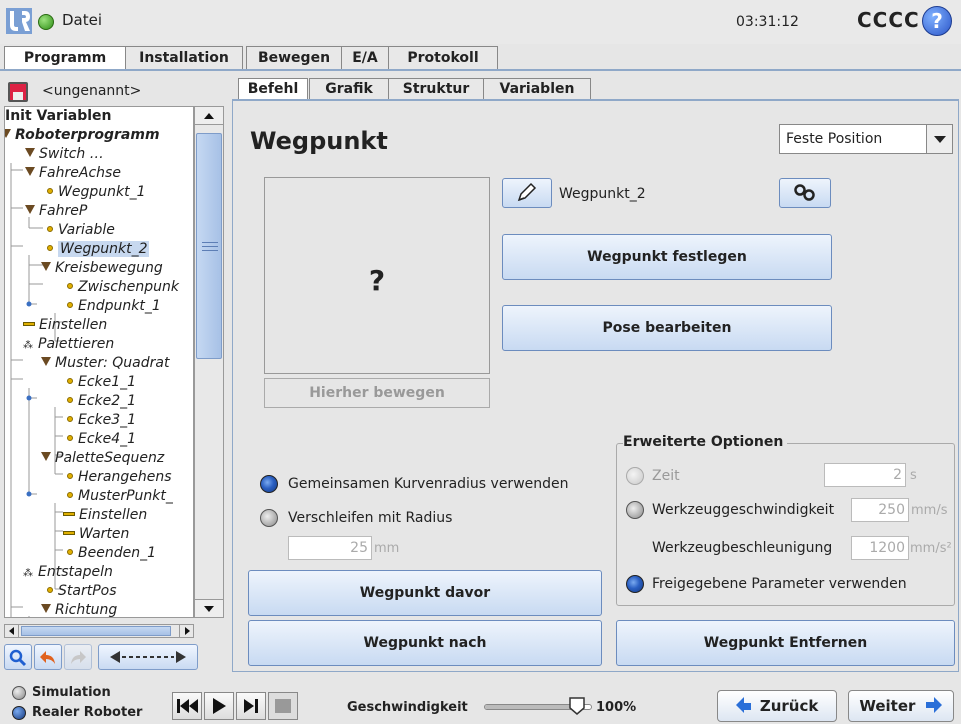 This screenshot has height=724, width=961. Describe the element at coordinates (888, 20) in the screenshot. I see `robot-name: CCCC` at that location.